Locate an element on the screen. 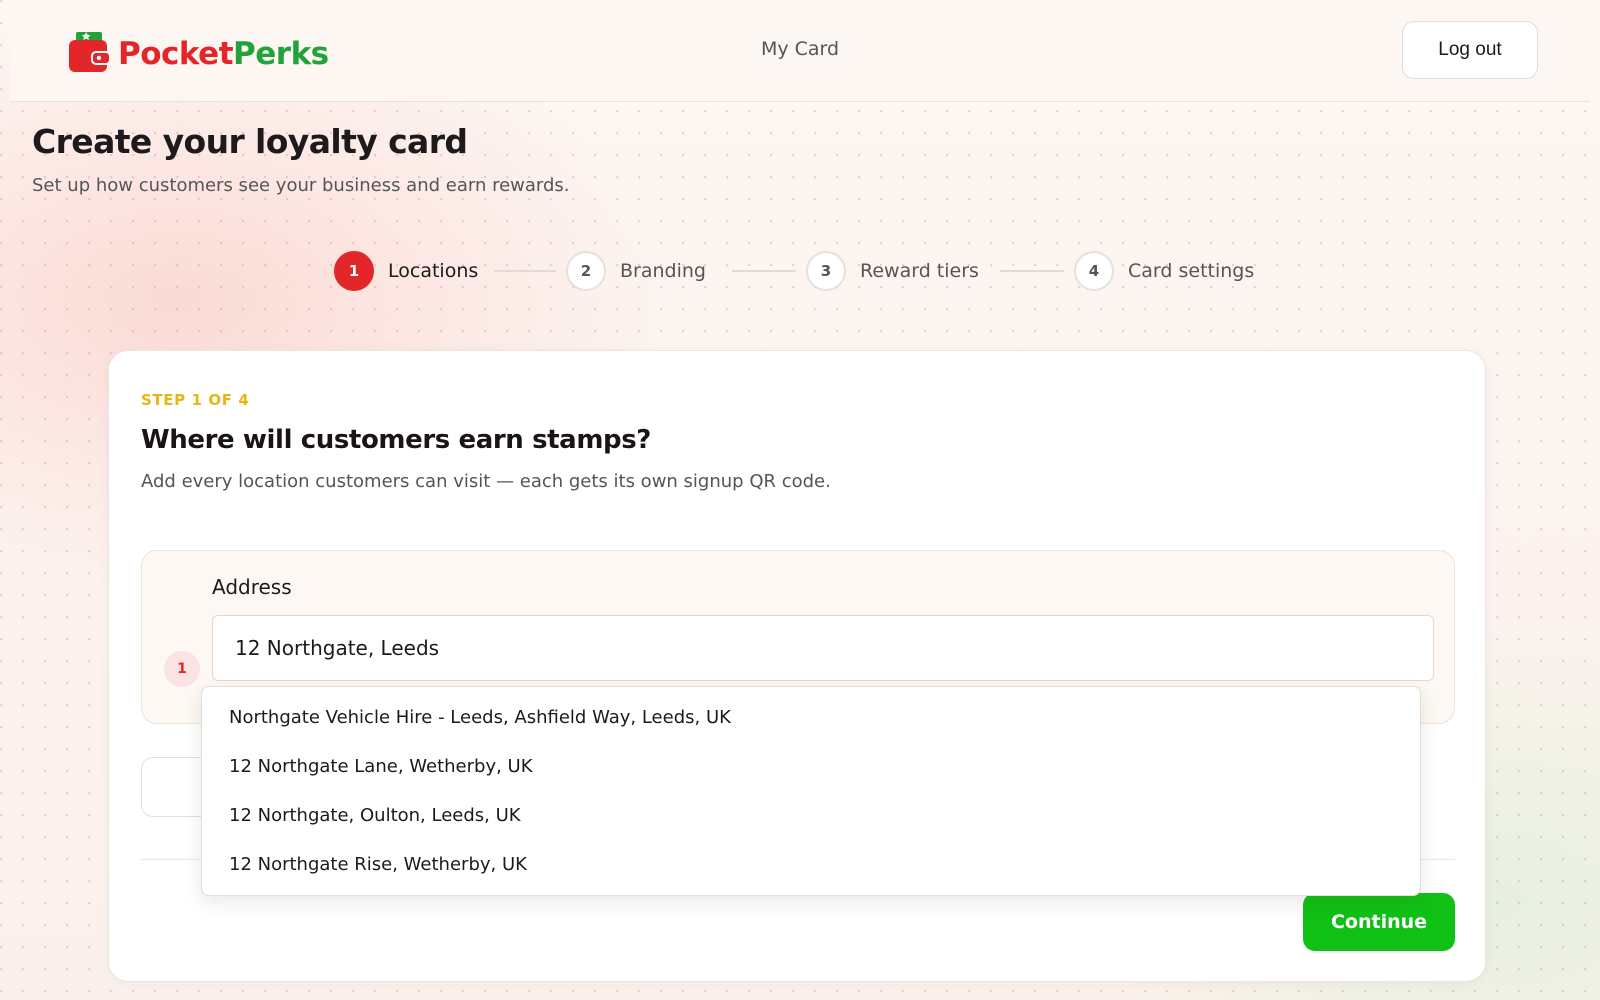 The width and height of the screenshot is (1600, 1000). logo-pocket-text: Pocket is located at coordinates (176, 53).